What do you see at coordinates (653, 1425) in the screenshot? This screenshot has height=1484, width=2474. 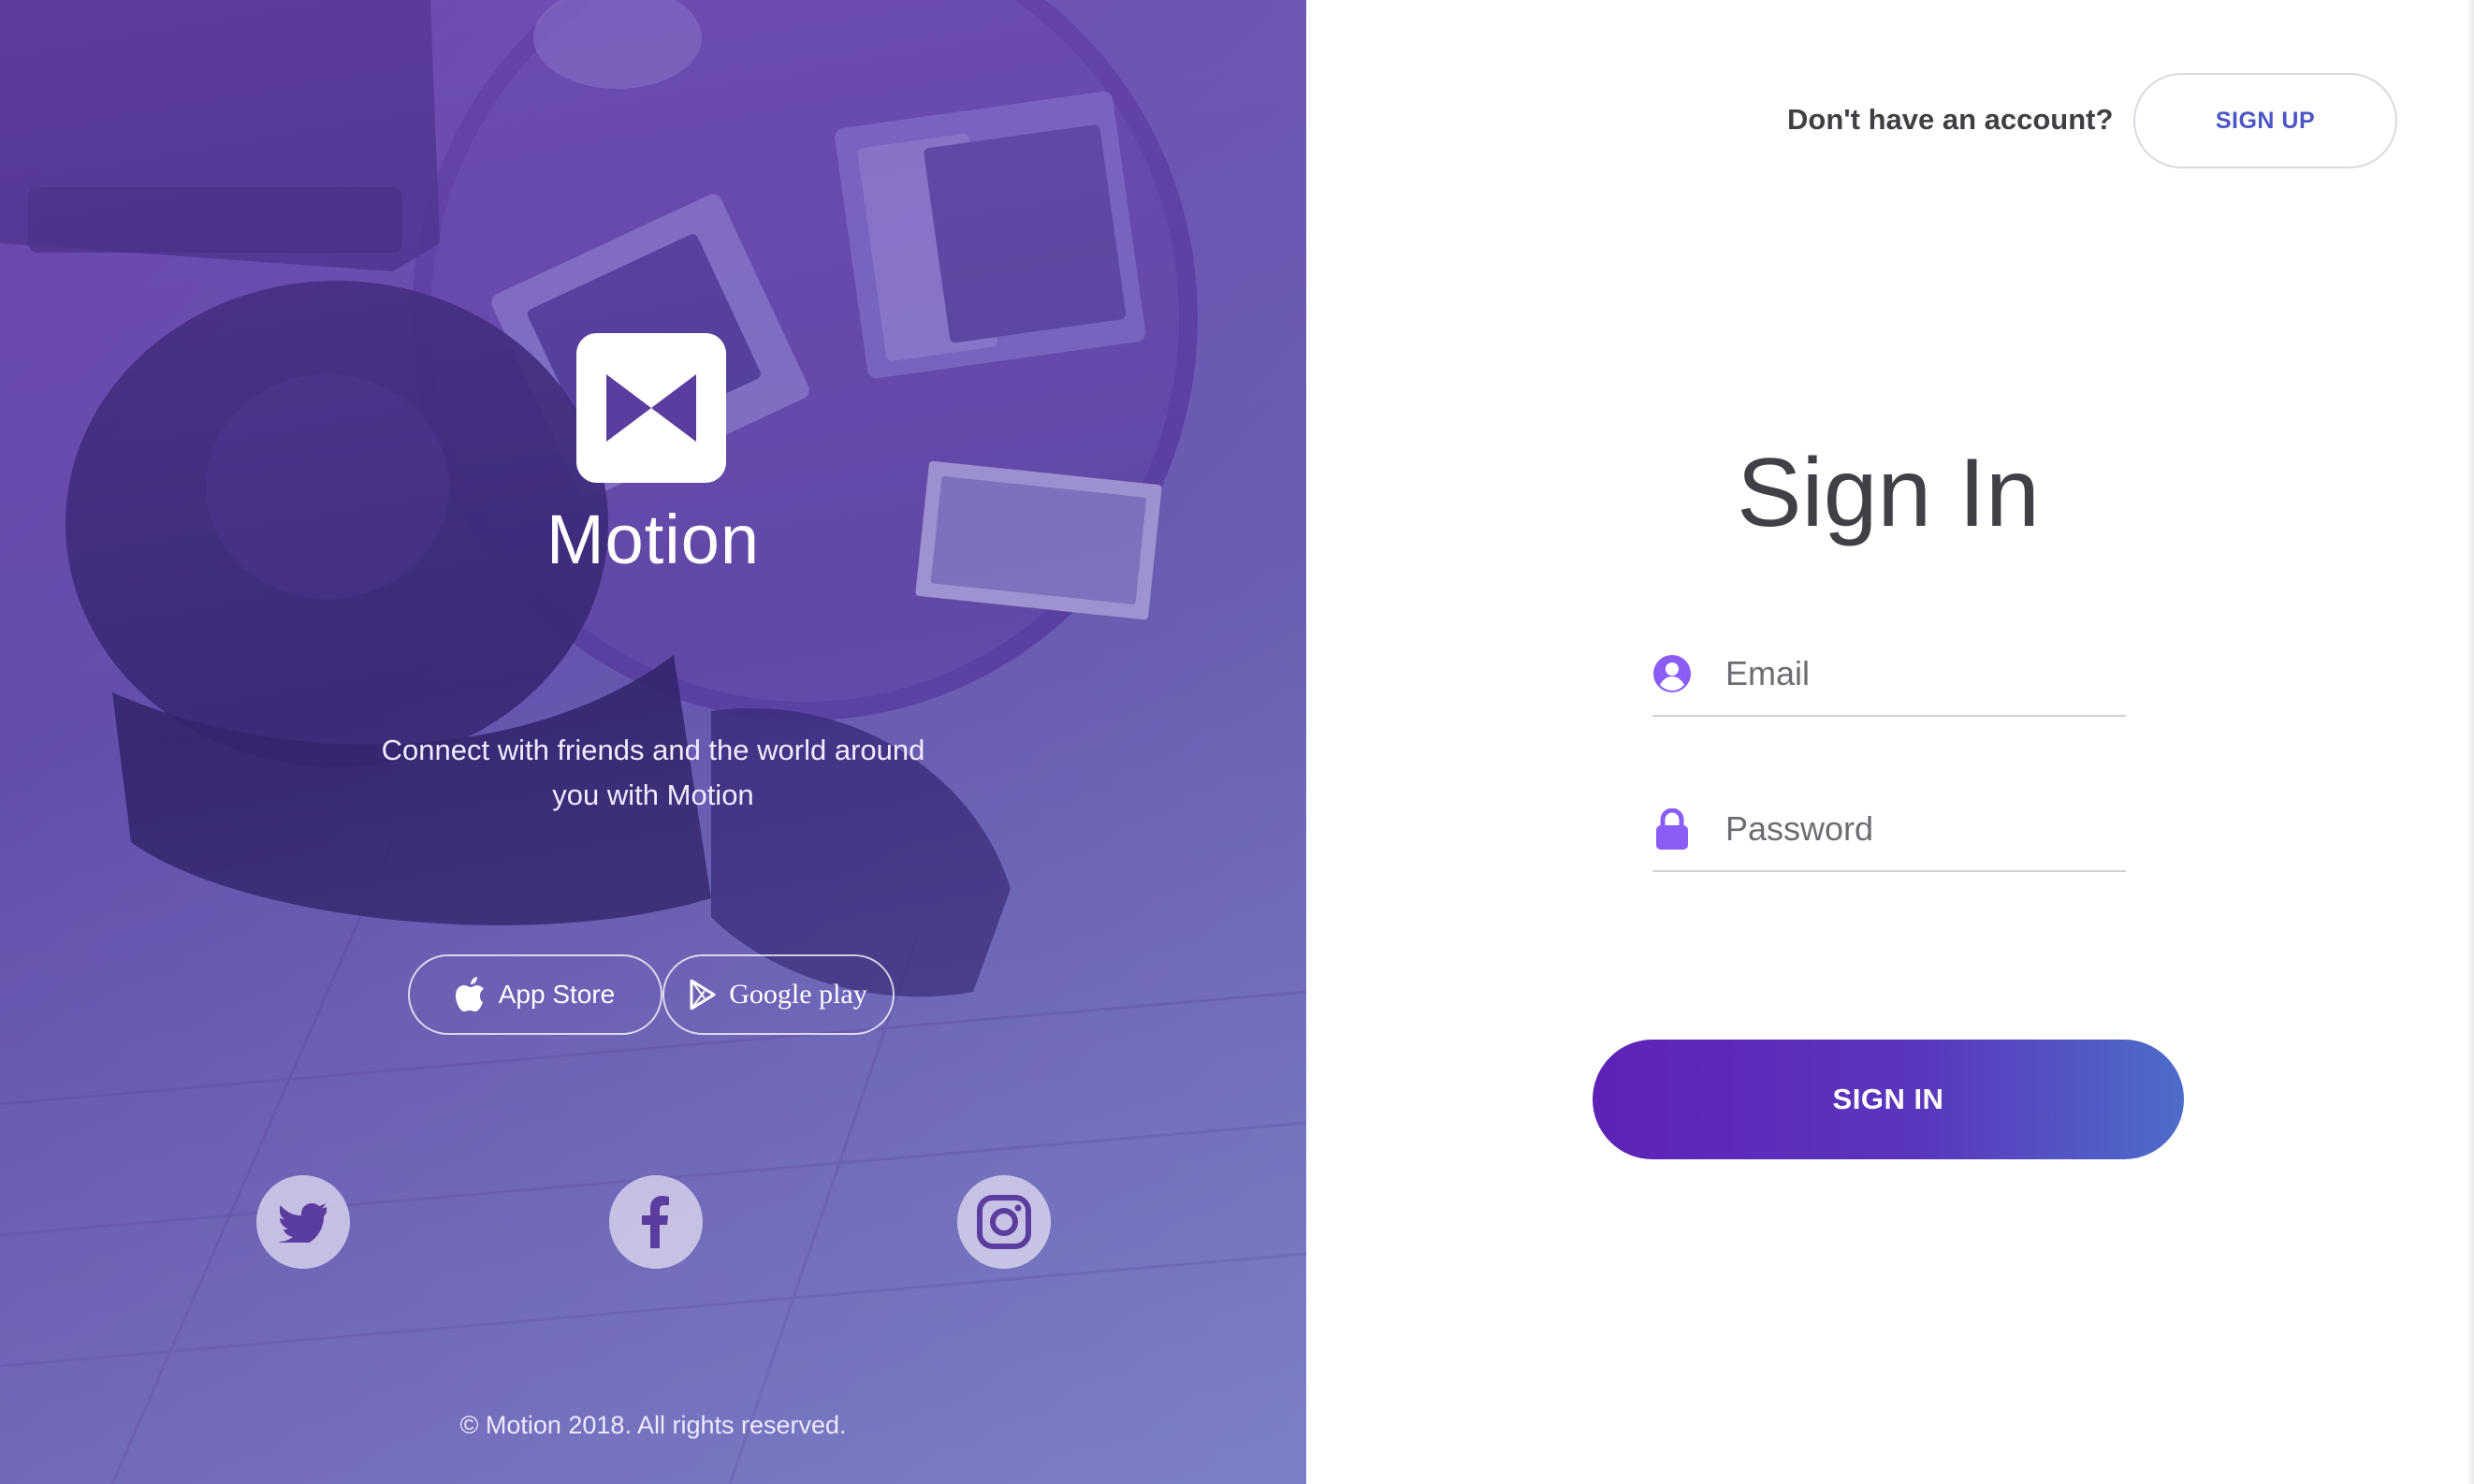 I see `copyright: © Motion 2018. All rights reserved.` at bounding box center [653, 1425].